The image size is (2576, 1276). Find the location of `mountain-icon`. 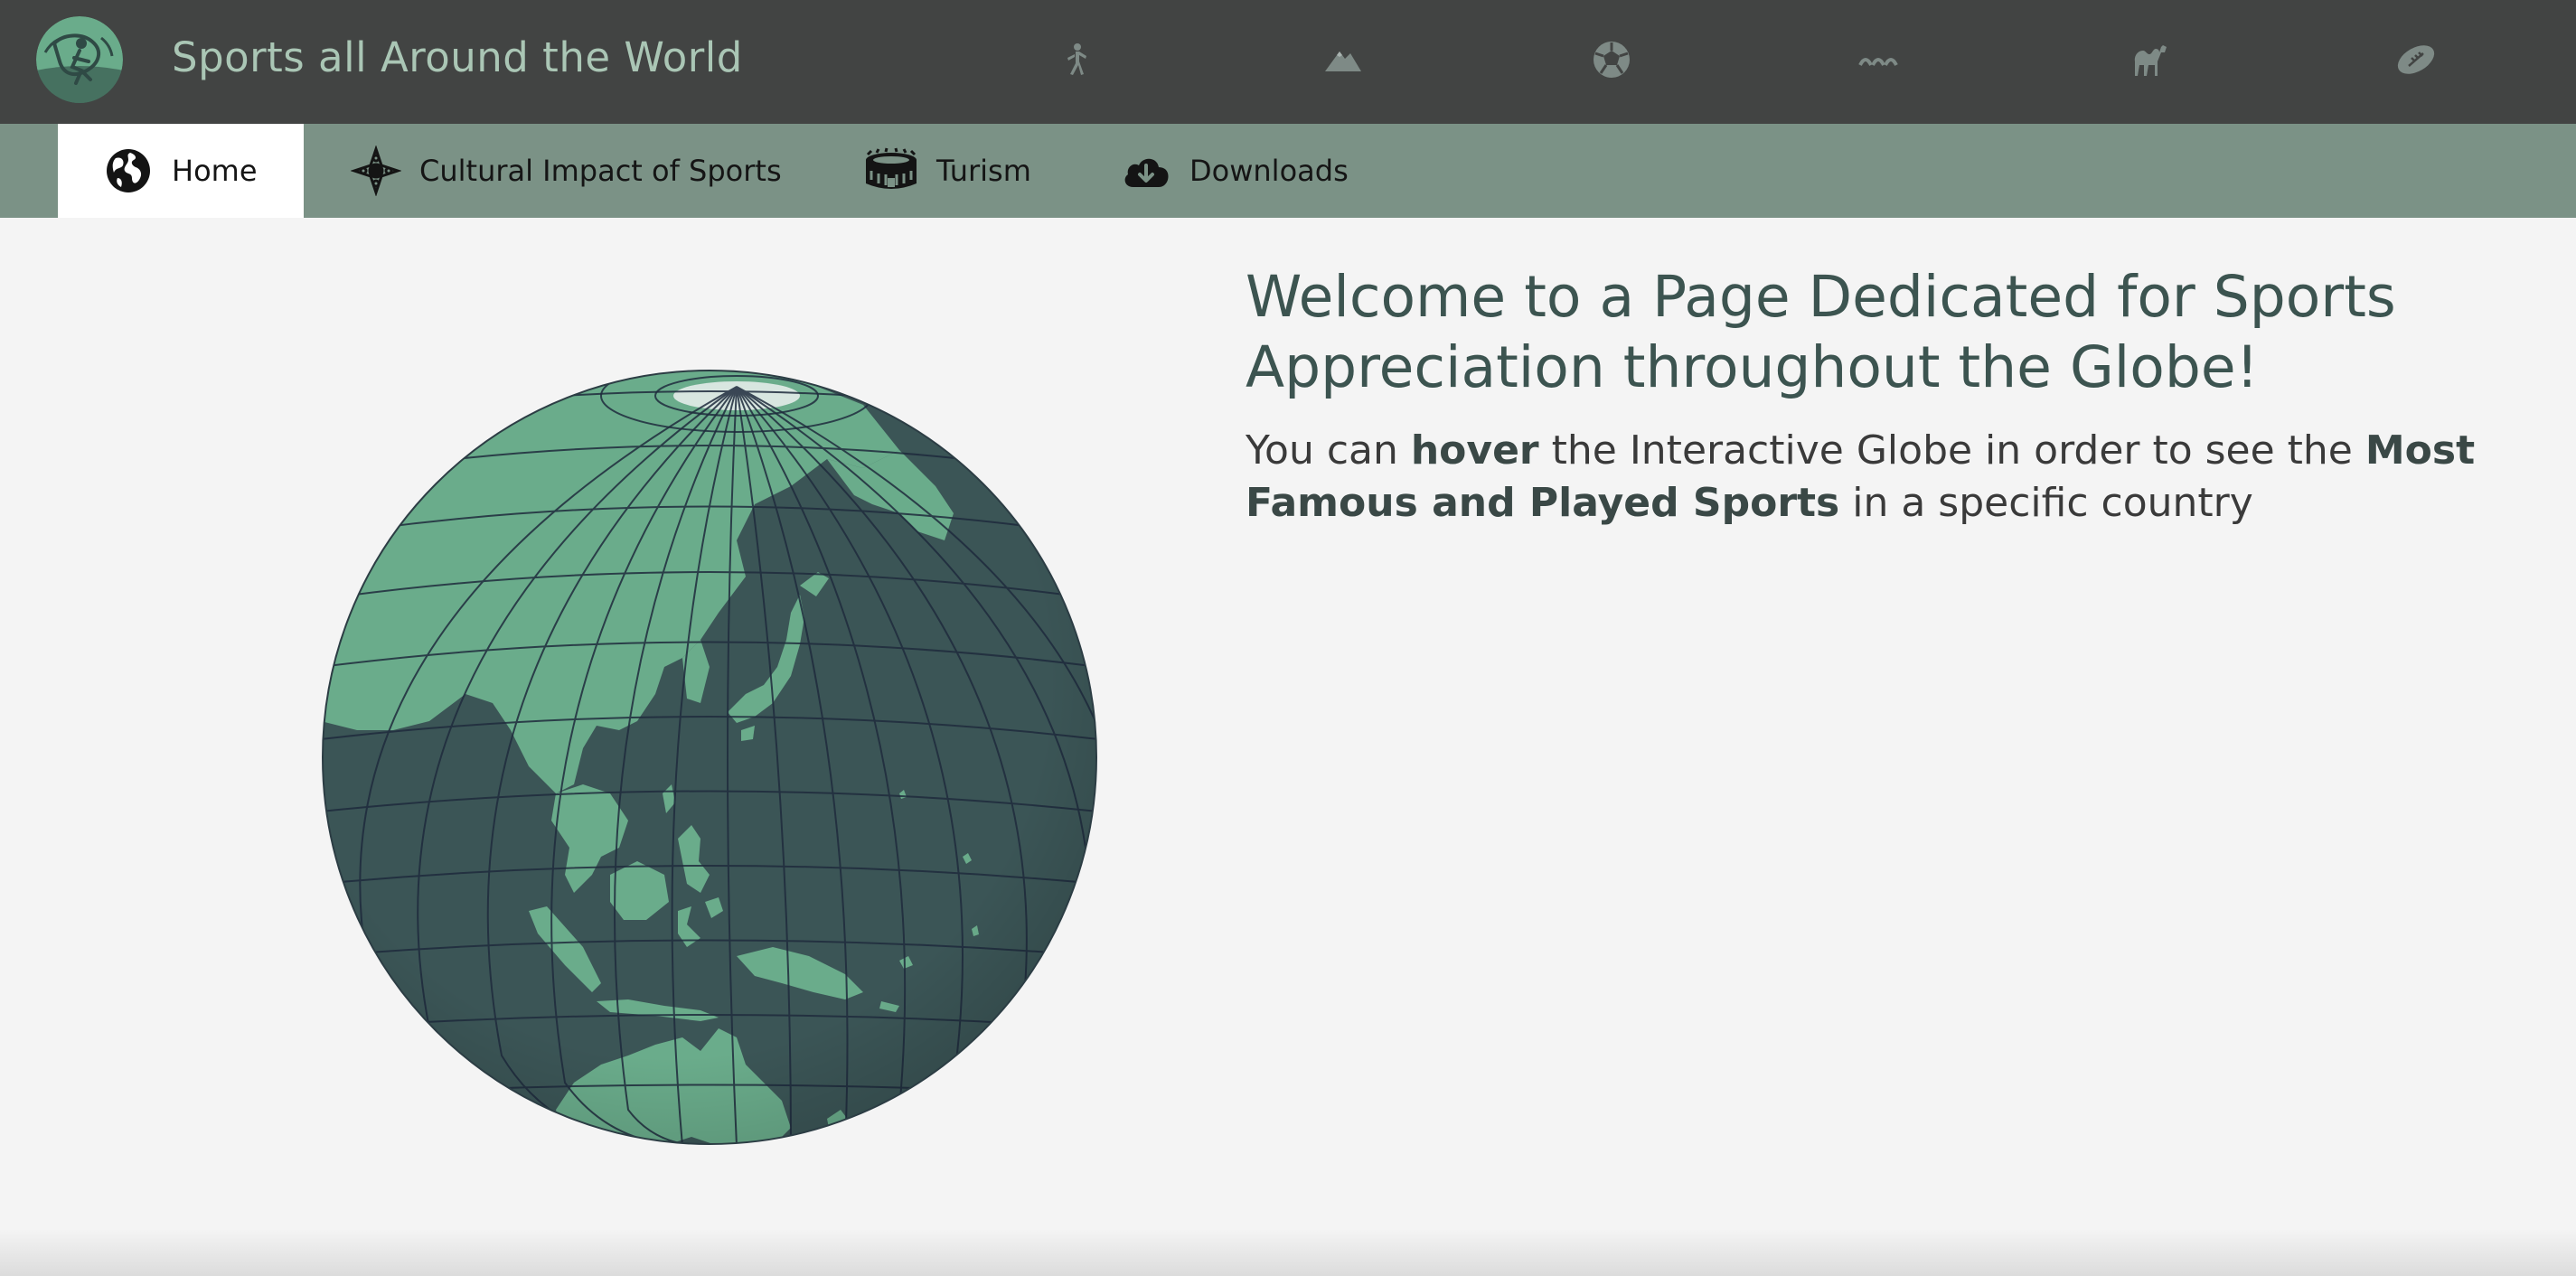

mountain-icon is located at coordinates (1343, 59).